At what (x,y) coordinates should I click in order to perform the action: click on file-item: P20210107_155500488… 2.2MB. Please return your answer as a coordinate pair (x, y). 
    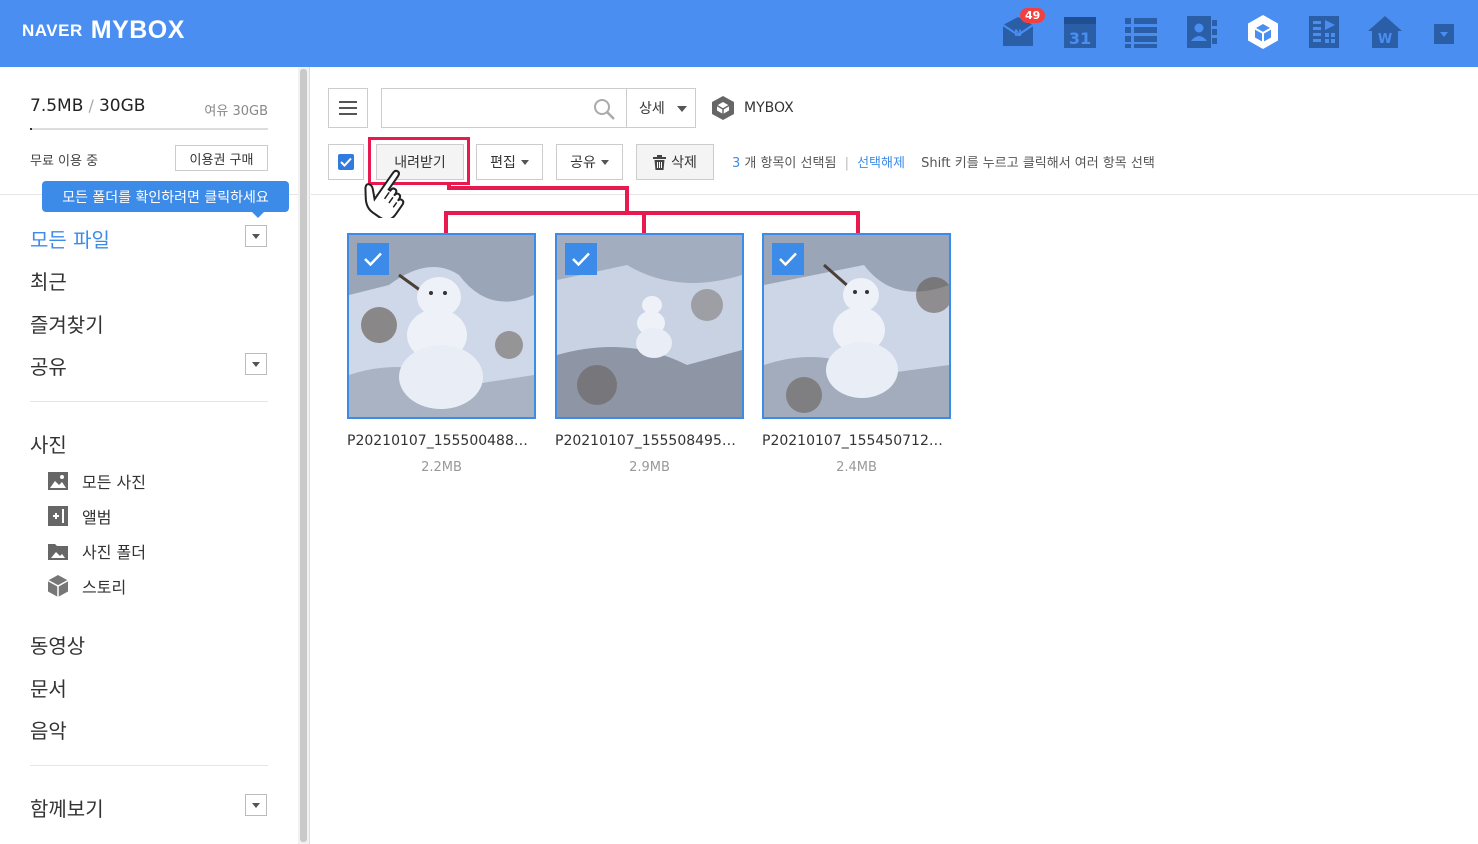
    Looking at the image, I should click on (441, 354).